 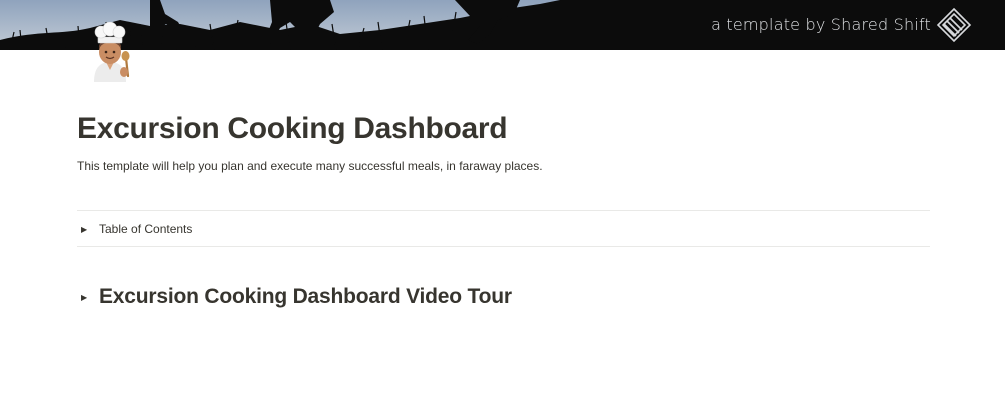 What do you see at coordinates (305, 296) in the screenshot?
I see `toggle-heading-label: Excursion Cooking Dashboard Video Tour` at bounding box center [305, 296].